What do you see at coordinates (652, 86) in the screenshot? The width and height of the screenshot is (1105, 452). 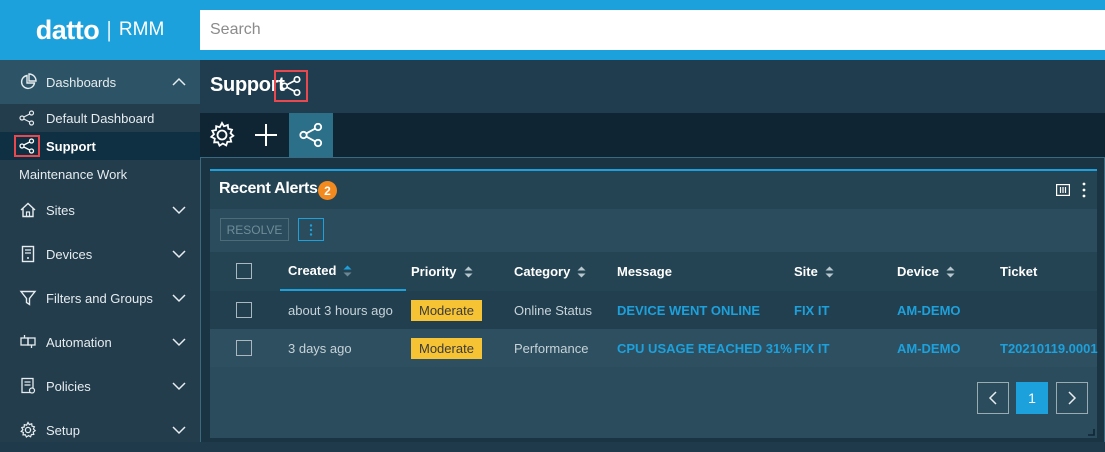 I see `page-header: Support` at bounding box center [652, 86].